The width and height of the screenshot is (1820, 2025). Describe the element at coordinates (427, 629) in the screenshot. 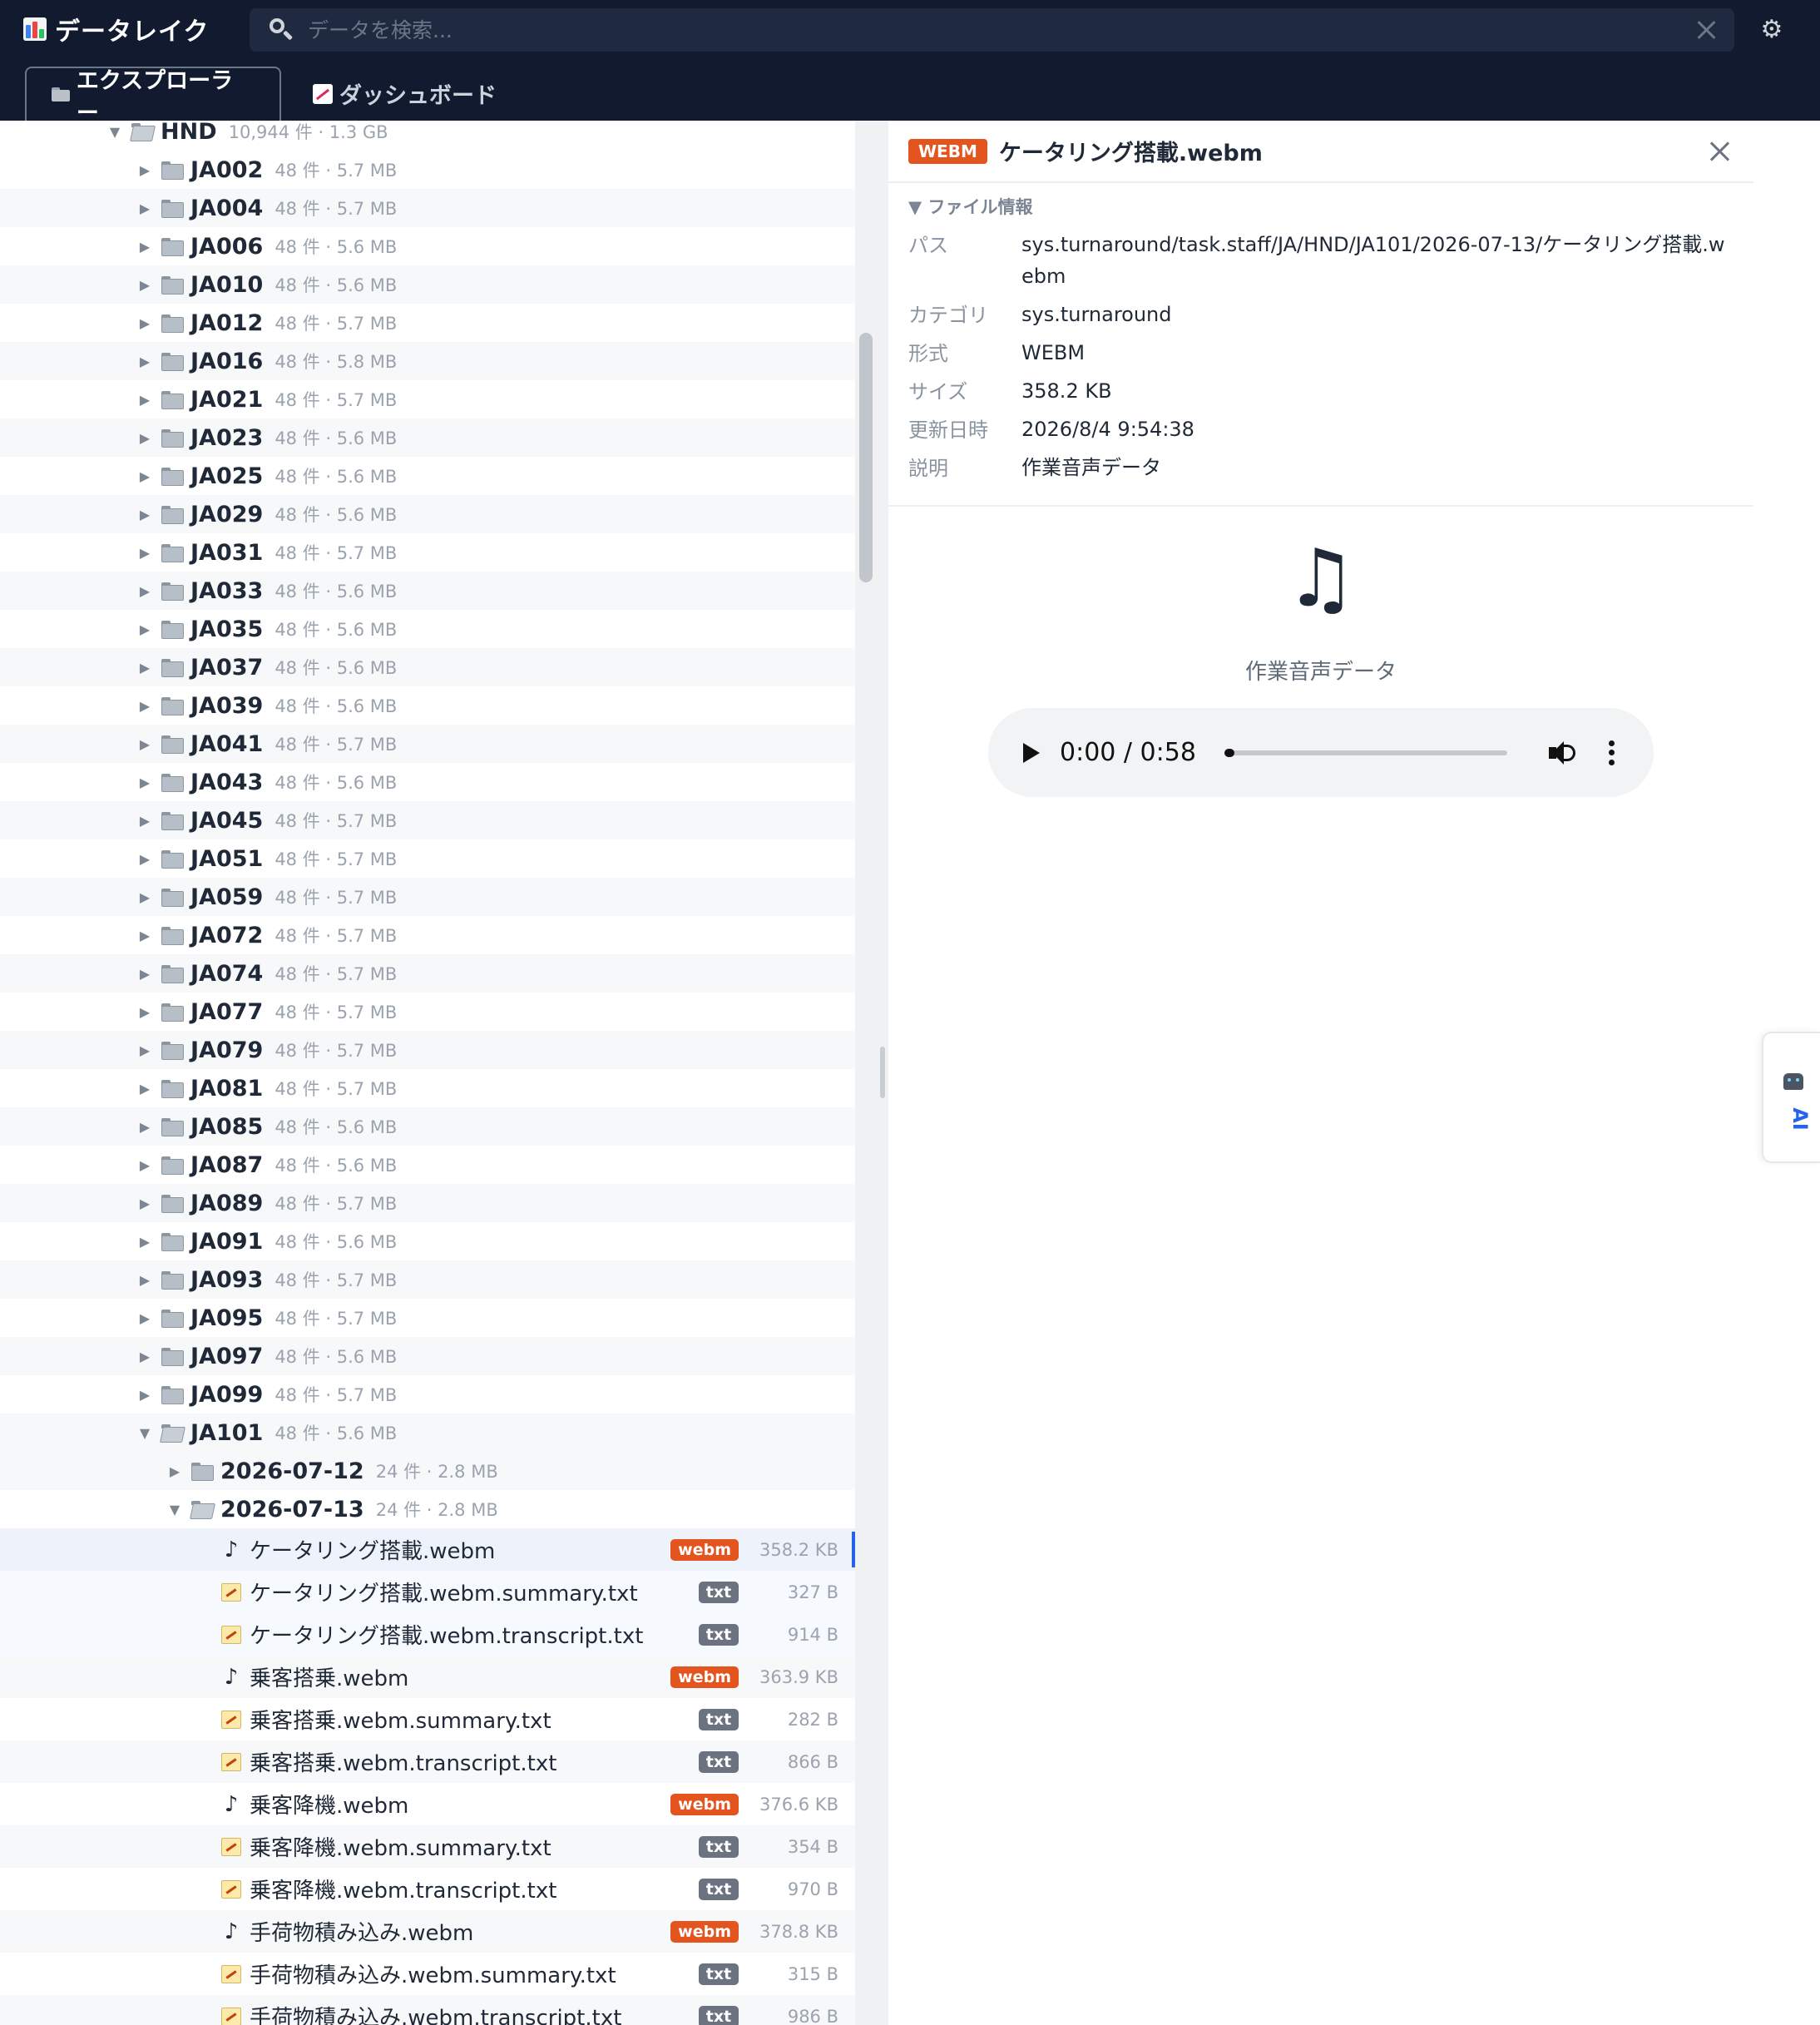

I see `tree-folder: ▶ JA035 48 件 · 5.6 MB` at that location.